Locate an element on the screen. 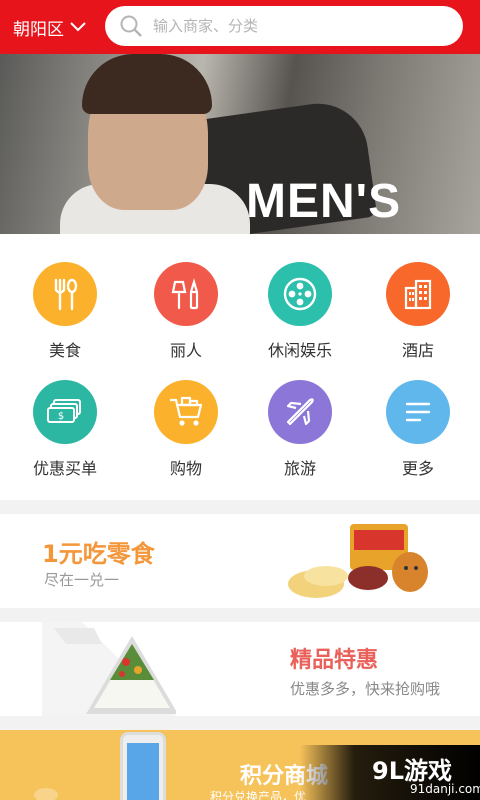 The height and width of the screenshot is (800, 480). snack-promo-banner: 1元吃零食 尽在一兑一 is located at coordinates (240, 561).